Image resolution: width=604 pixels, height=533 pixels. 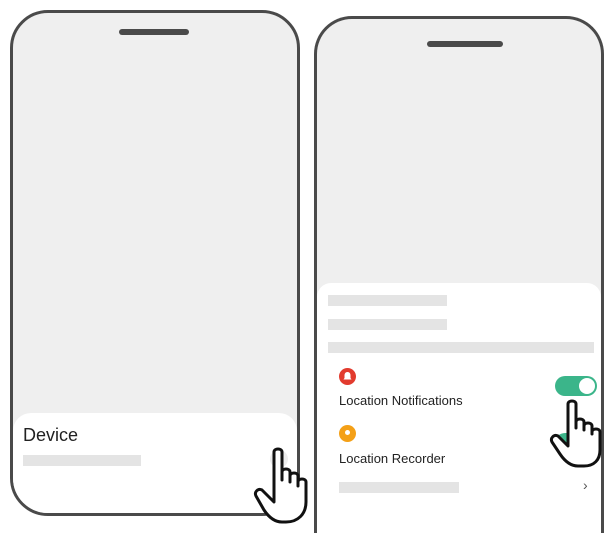 I want to click on device-title: Device, so click(x=51, y=435).